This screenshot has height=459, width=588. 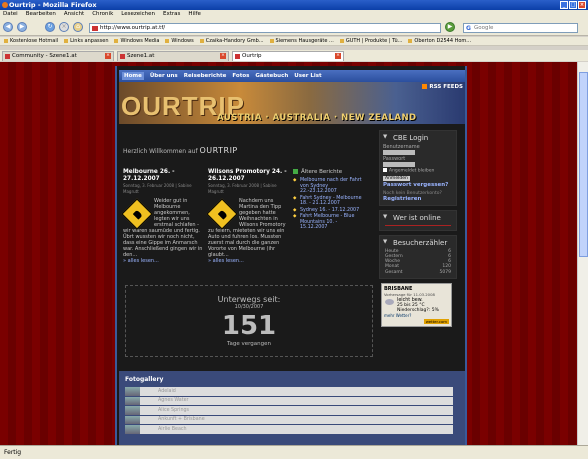 What do you see at coordinates (416, 315) in the screenshot?
I see `weather-more-link: mehr Wetter?` at bounding box center [416, 315].